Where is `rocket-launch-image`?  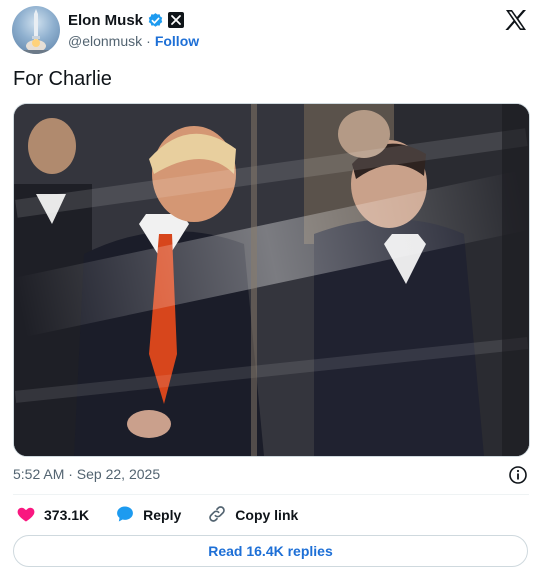 rocket-launch-image is located at coordinates (36, 31).